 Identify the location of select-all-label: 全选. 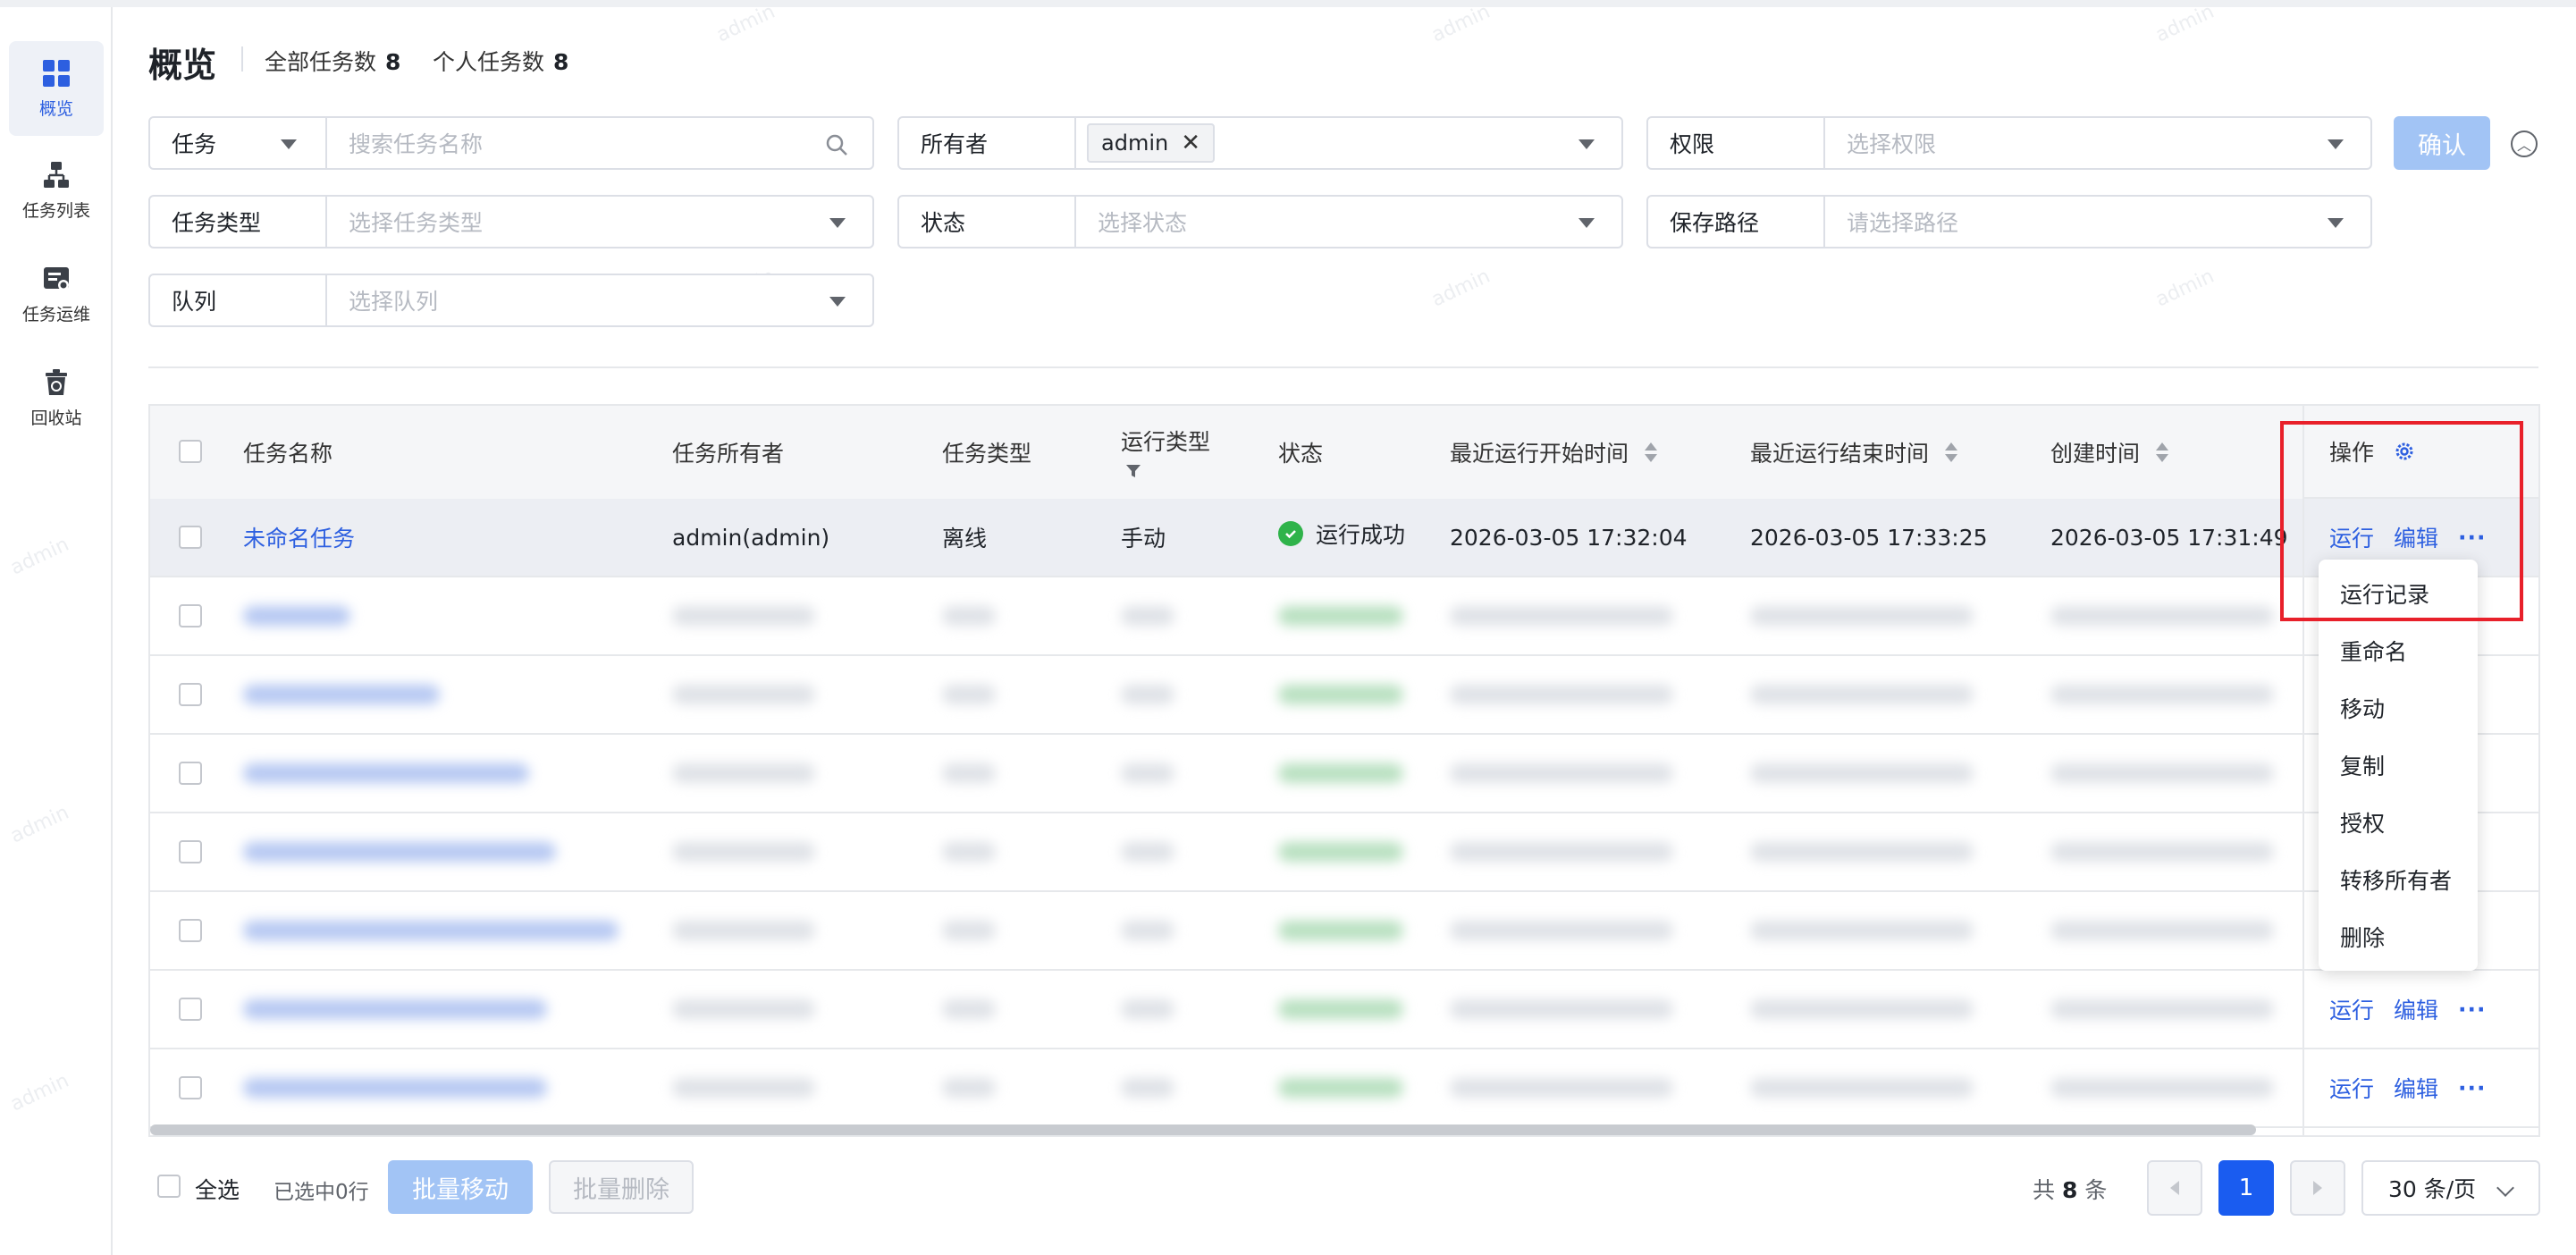
(218, 1189).